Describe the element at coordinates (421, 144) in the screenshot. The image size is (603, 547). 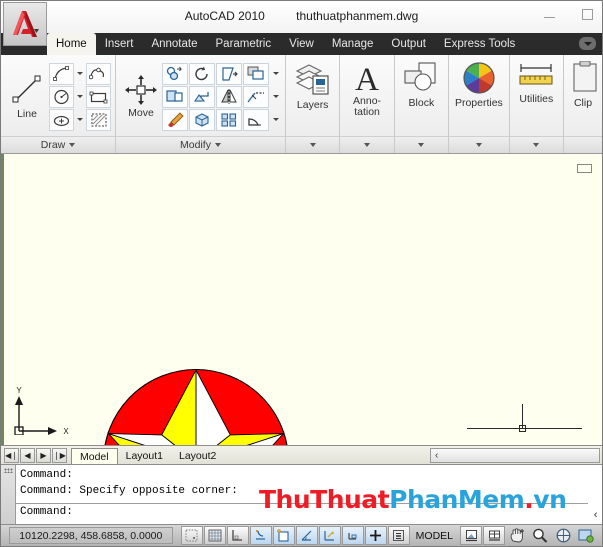
I see `panel-block-title` at that location.